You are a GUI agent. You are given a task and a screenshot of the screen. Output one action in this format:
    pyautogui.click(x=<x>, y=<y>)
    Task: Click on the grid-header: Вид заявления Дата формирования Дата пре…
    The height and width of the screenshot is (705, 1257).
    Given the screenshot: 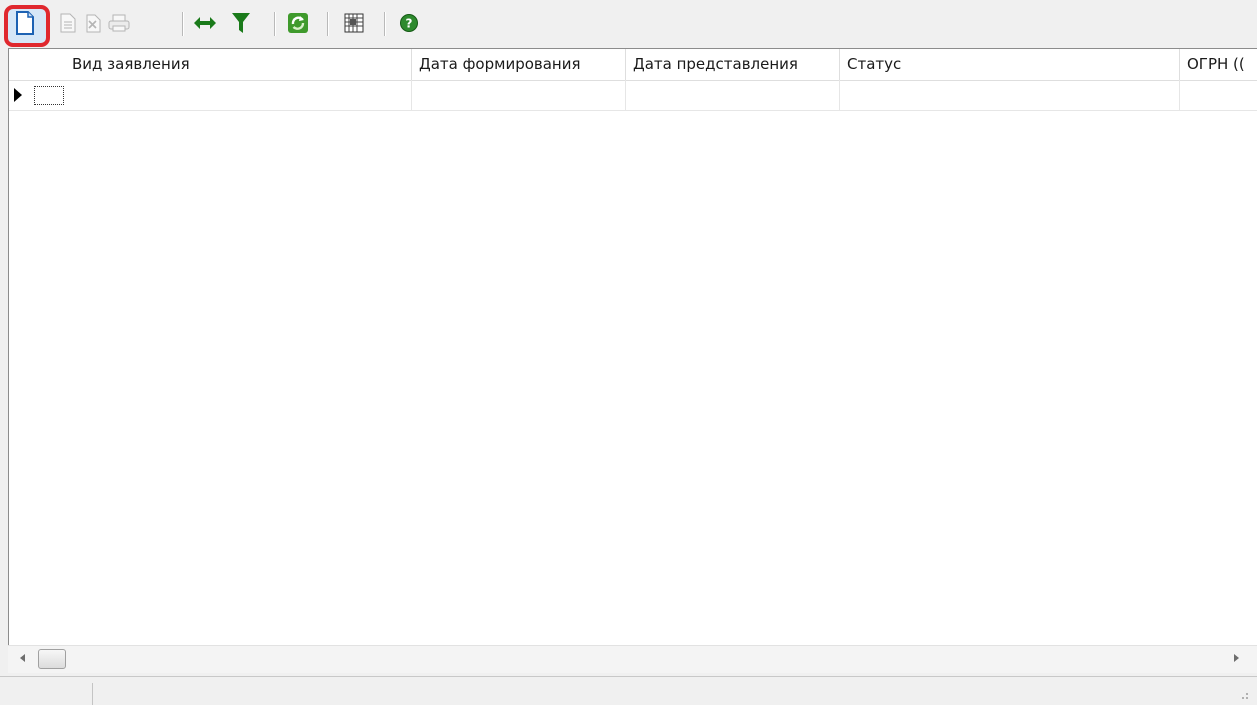 What is the action you would take?
    pyautogui.click(x=633, y=65)
    